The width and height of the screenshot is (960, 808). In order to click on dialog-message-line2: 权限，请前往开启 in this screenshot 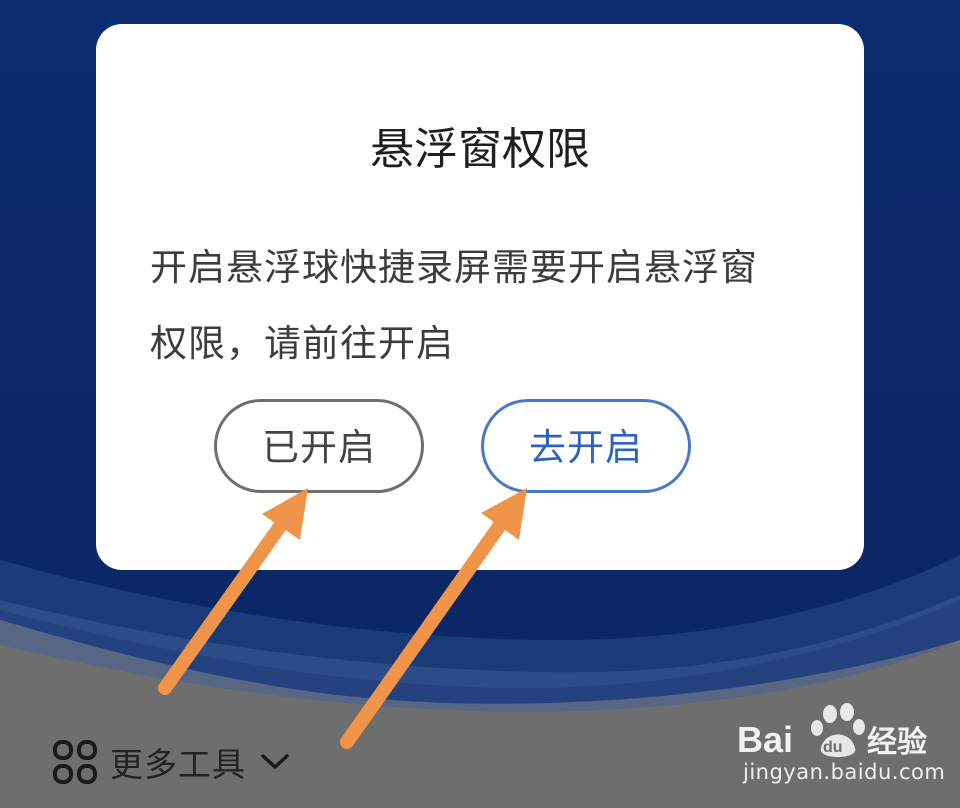, I will do `click(302, 343)`.